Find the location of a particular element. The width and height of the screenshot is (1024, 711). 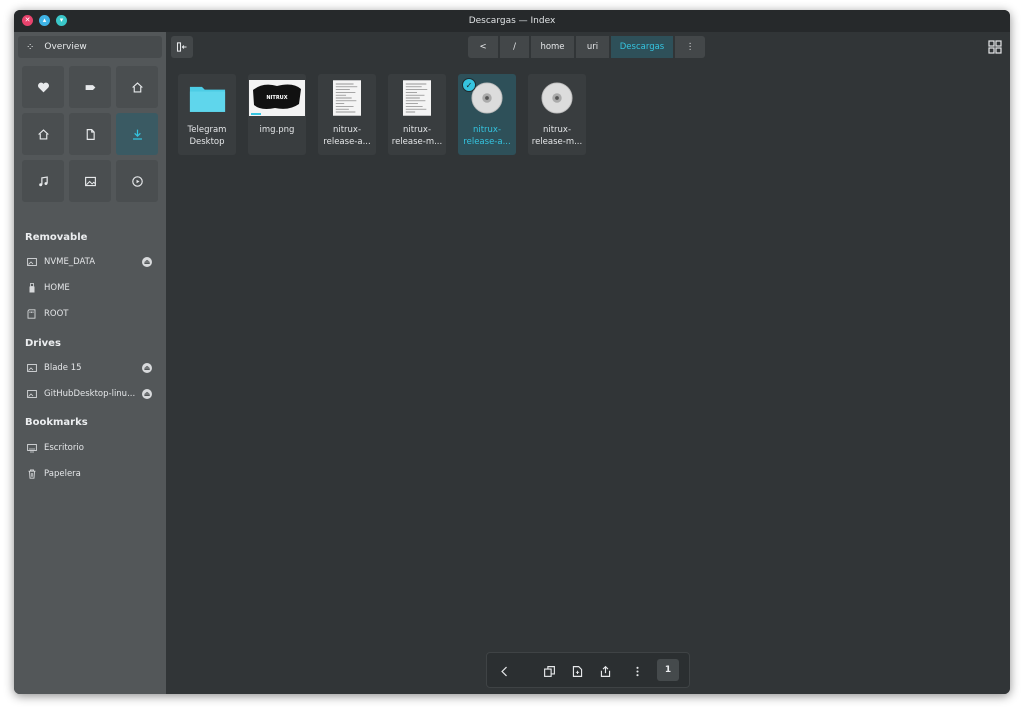

sidebar-item-label: ROOT is located at coordinates (56, 314).